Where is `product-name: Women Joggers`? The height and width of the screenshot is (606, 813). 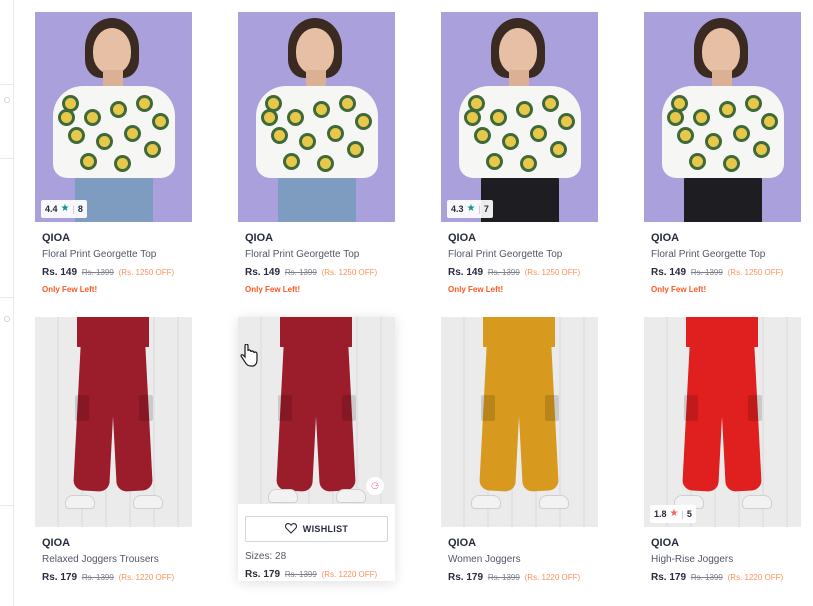 product-name: Women Joggers is located at coordinates (484, 559).